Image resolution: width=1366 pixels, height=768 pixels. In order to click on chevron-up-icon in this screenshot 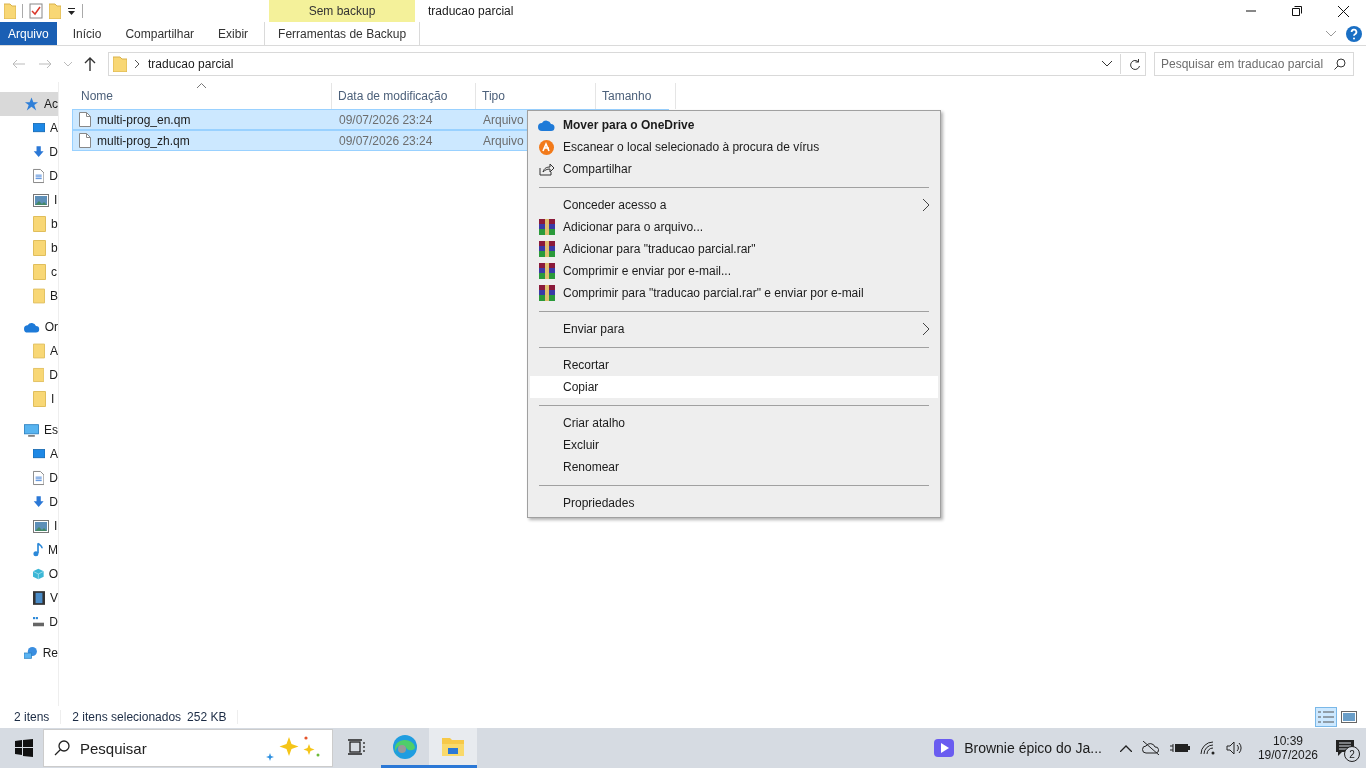, I will do `click(1125, 748)`.